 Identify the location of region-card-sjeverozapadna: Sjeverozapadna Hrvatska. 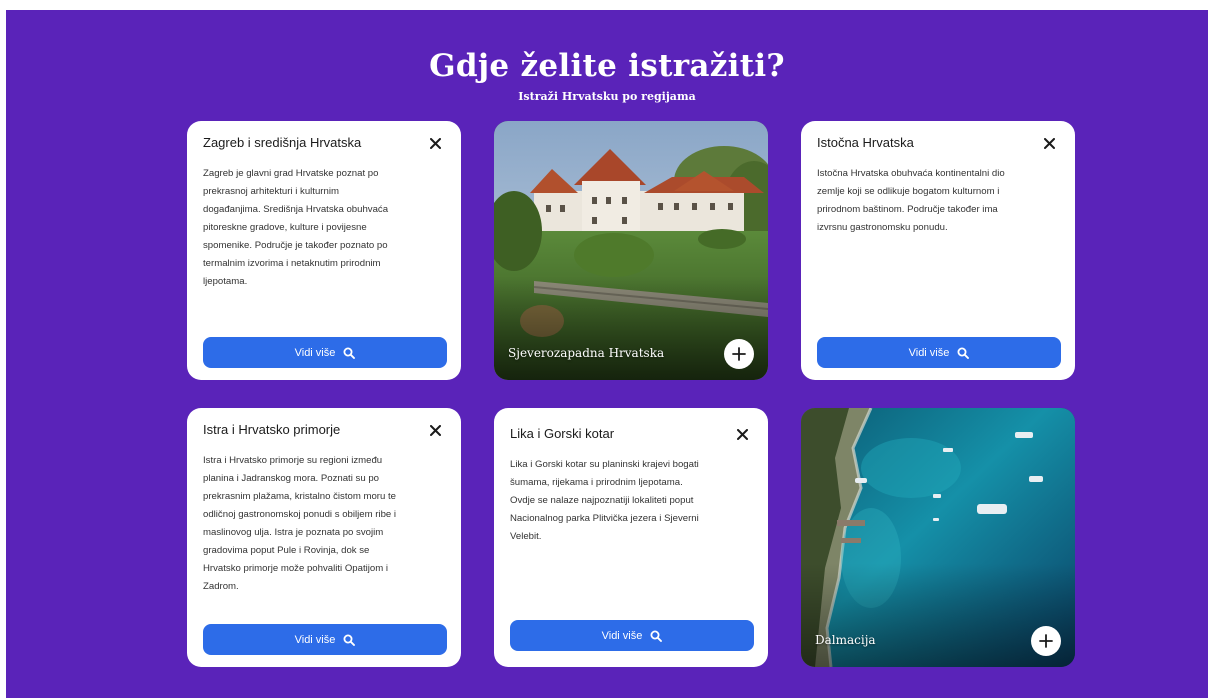
(631, 250).